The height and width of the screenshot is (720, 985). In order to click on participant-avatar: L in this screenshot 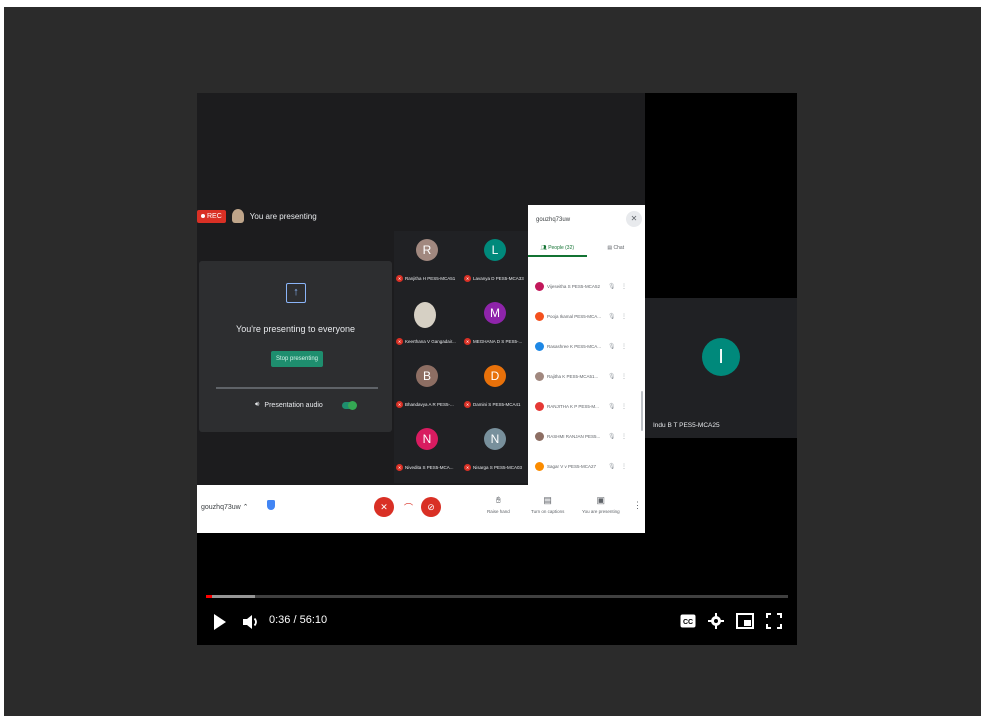, I will do `click(495, 250)`.